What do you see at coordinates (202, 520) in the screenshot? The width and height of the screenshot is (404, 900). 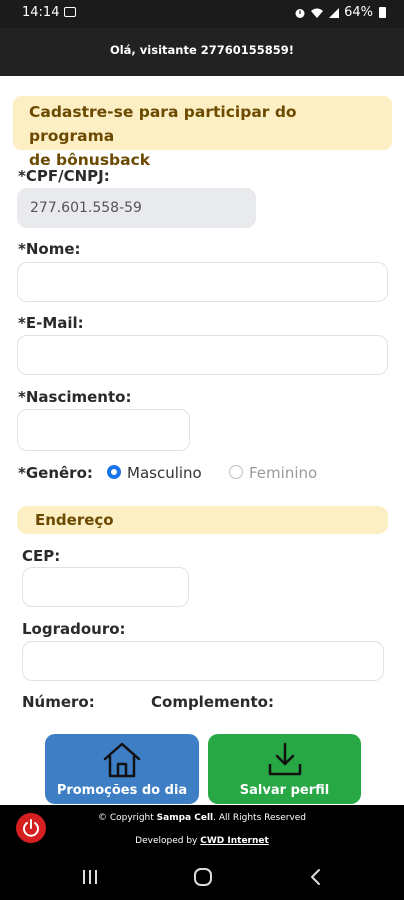 I see `address-section-header: Endereço` at bounding box center [202, 520].